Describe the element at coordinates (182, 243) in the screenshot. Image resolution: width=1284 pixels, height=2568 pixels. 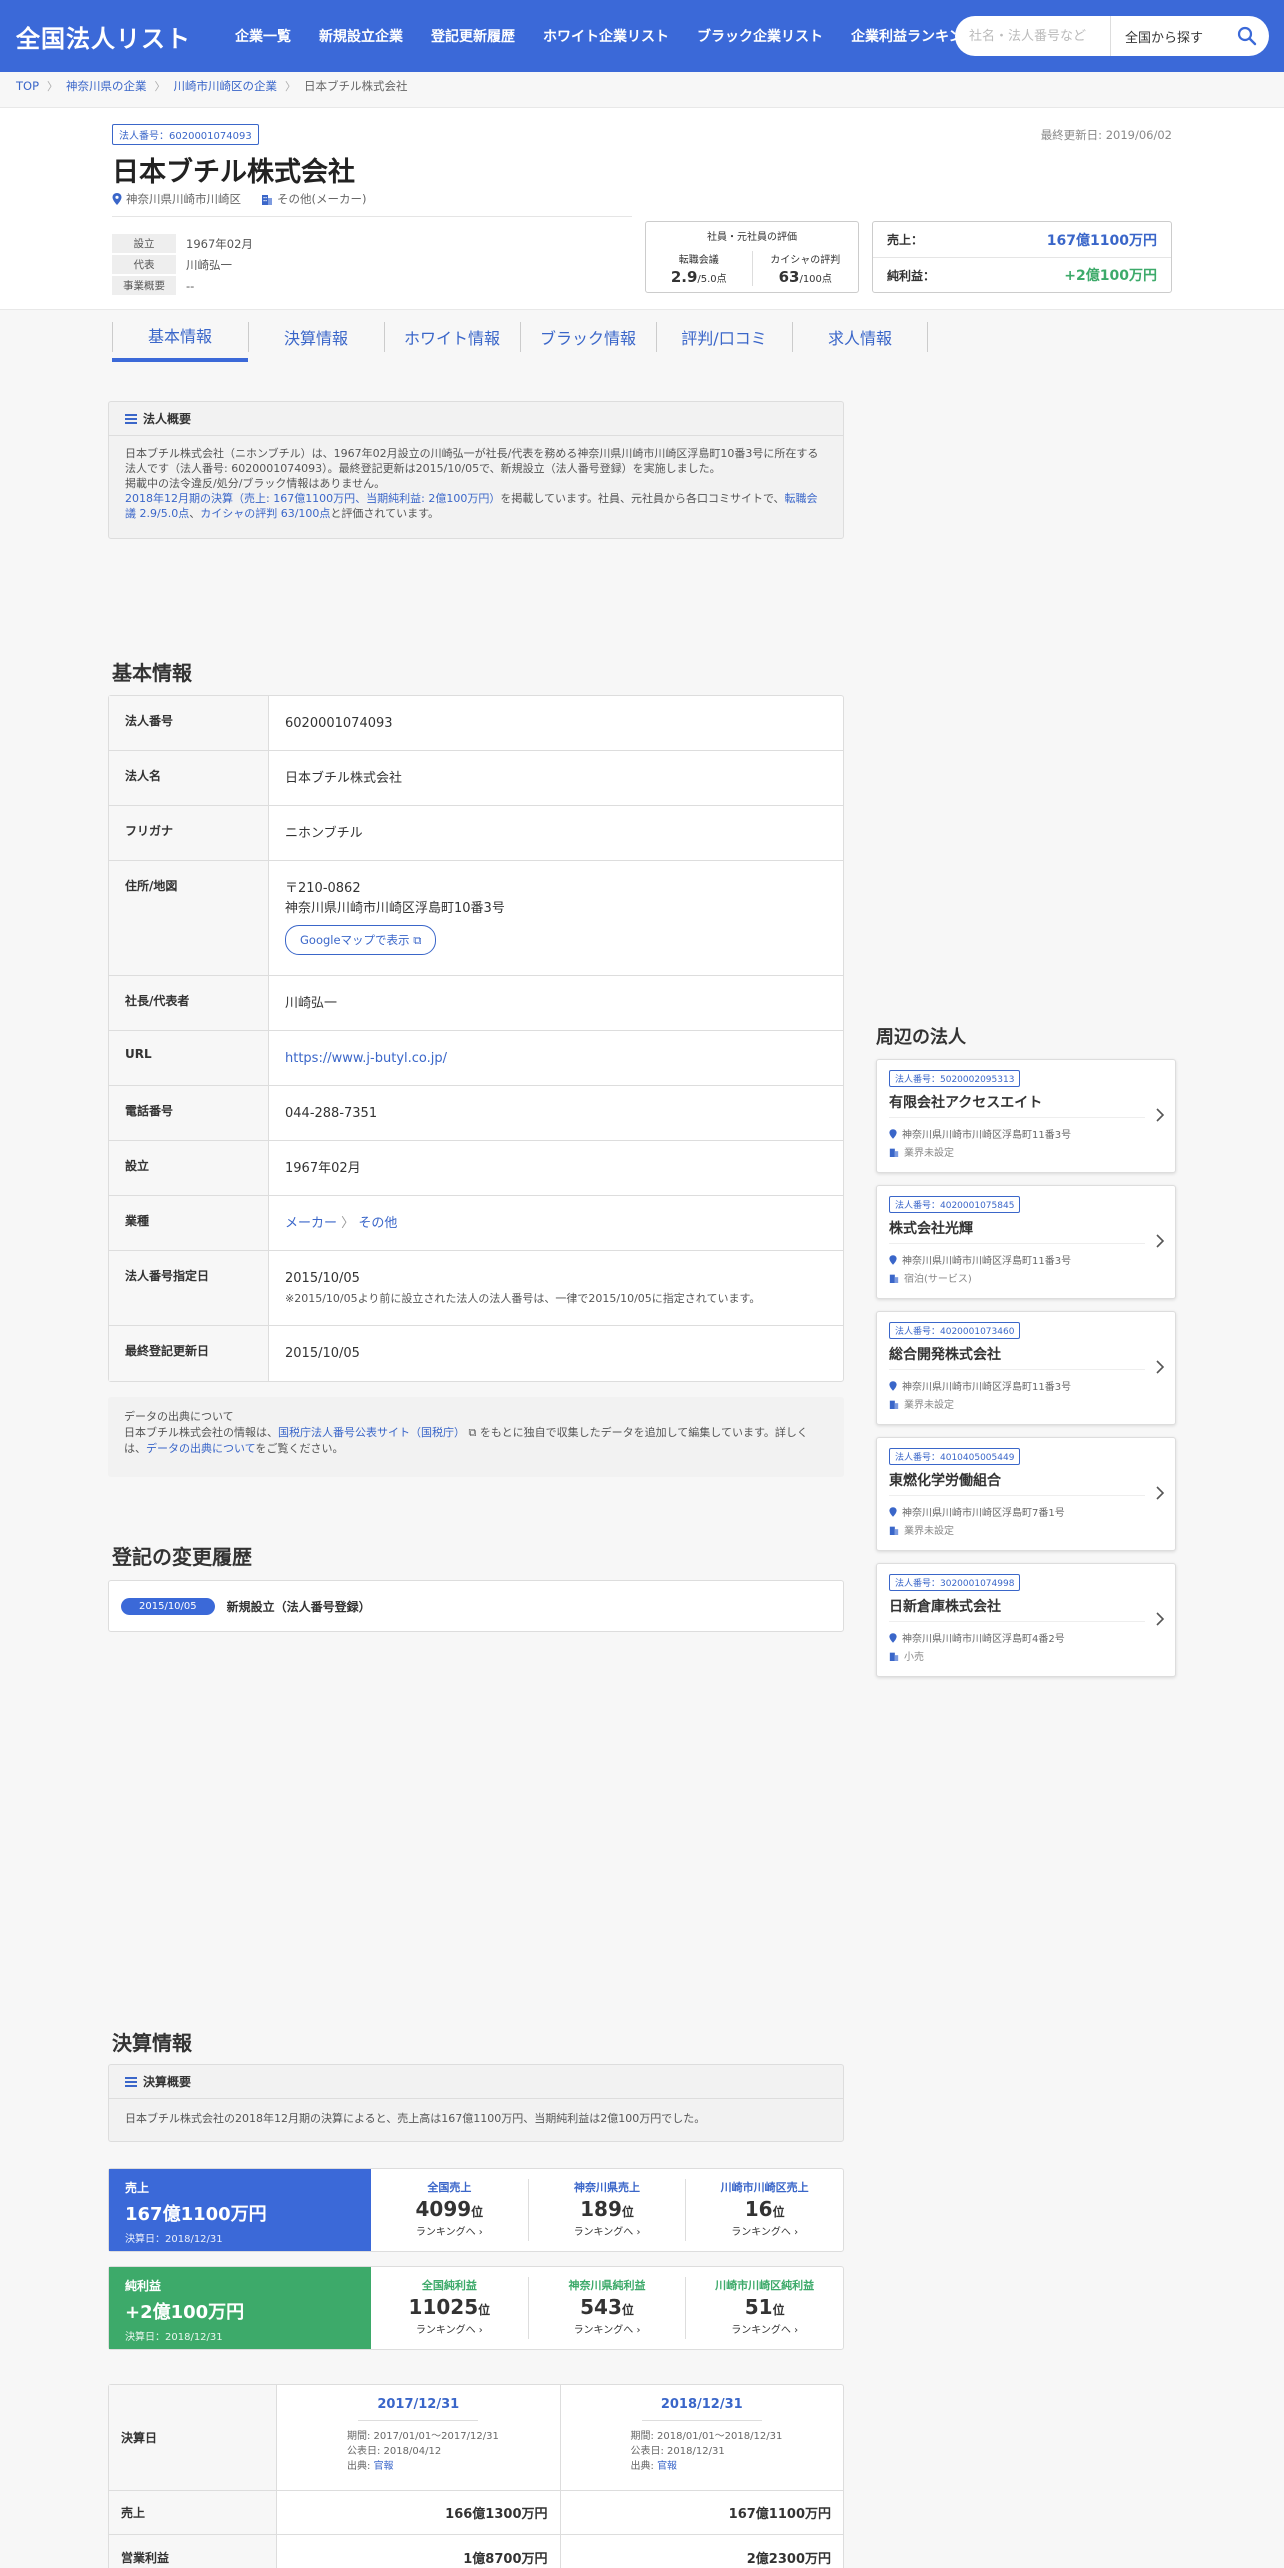
I see `est-row: 設立 1967年02月` at that location.